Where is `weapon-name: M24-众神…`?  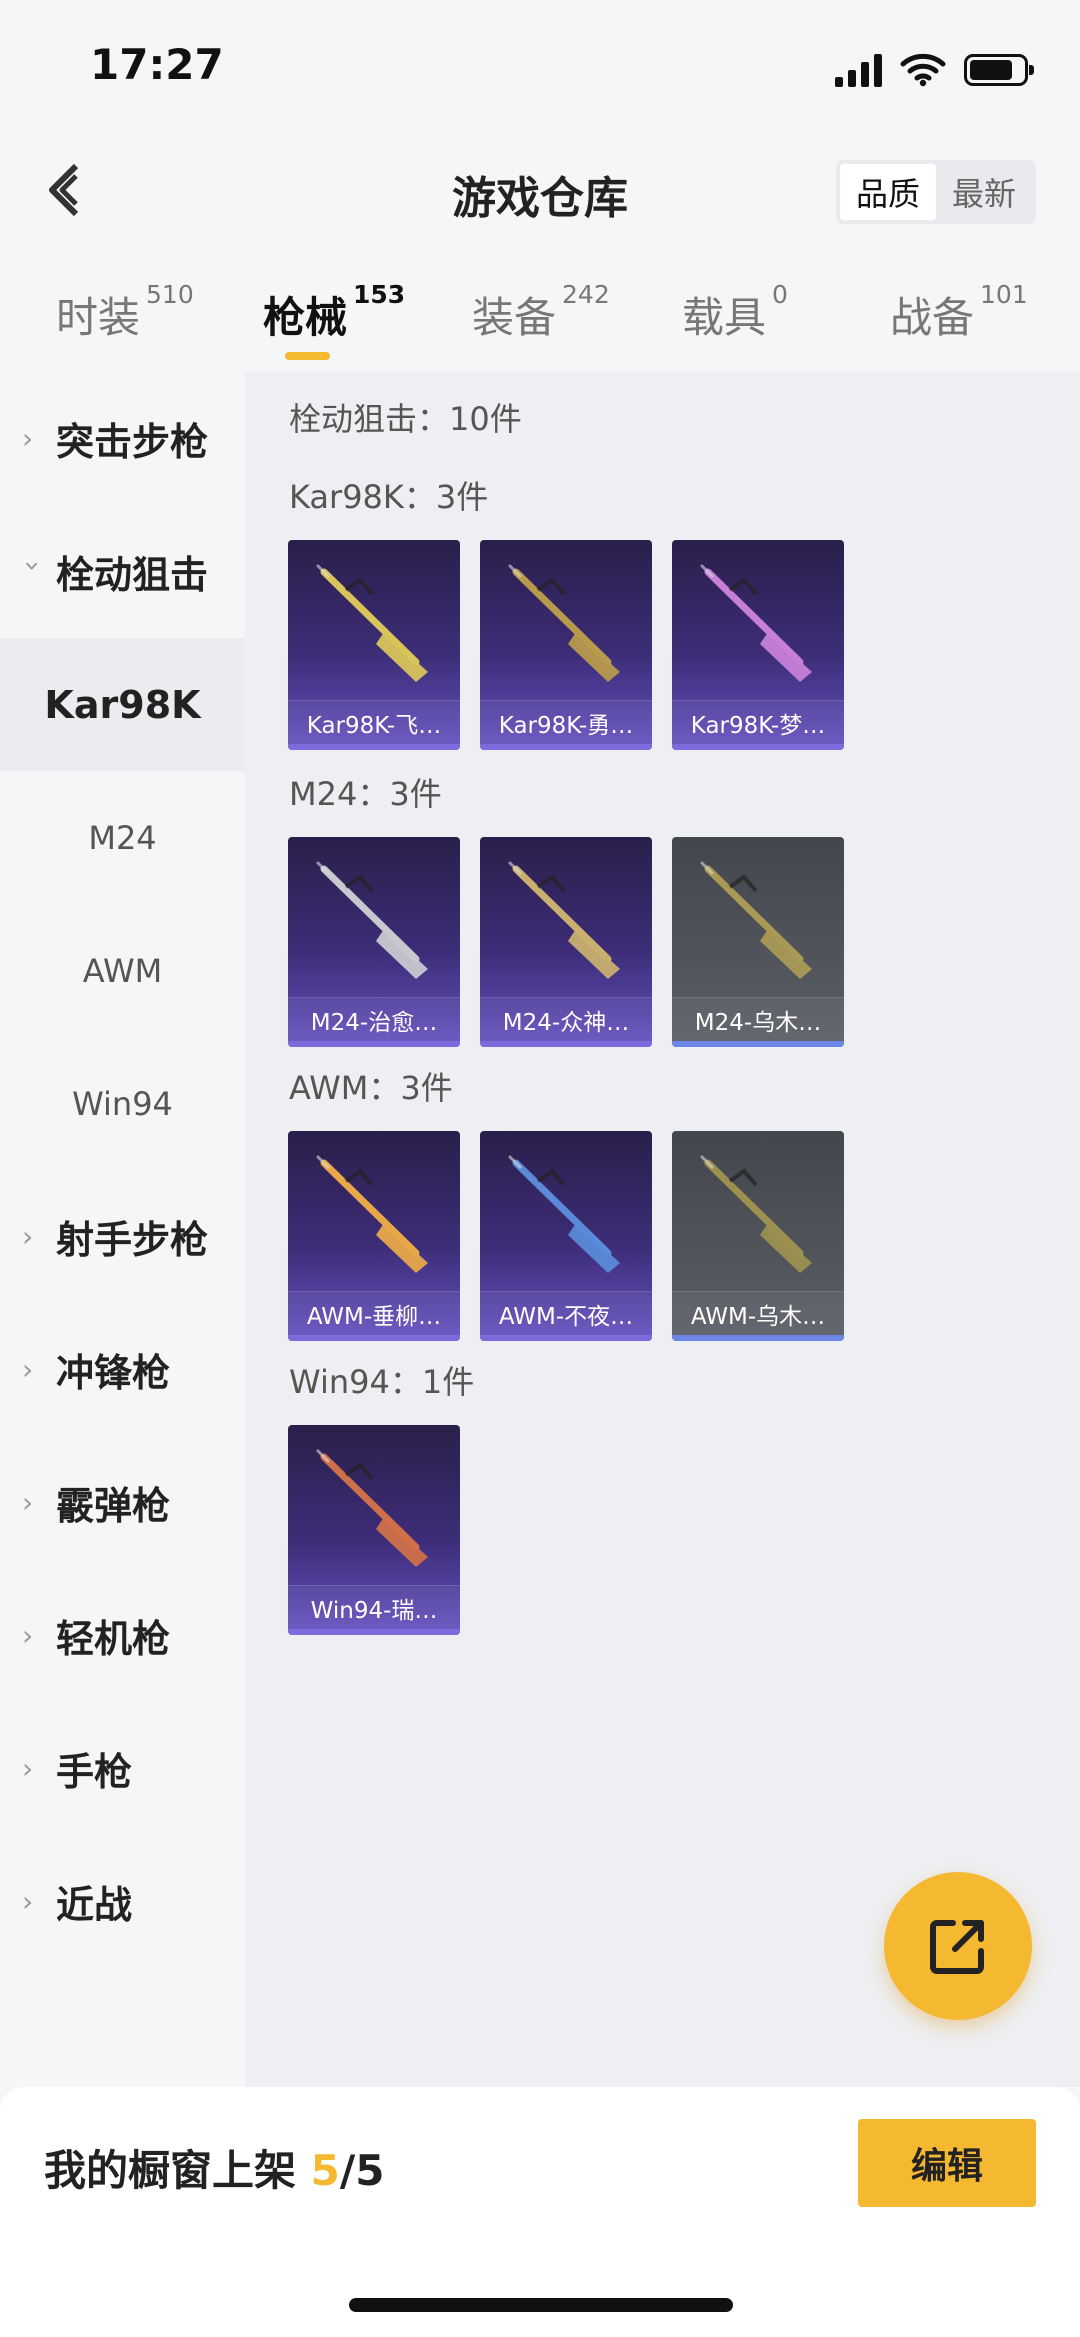 weapon-name: M24-众神… is located at coordinates (566, 1019).